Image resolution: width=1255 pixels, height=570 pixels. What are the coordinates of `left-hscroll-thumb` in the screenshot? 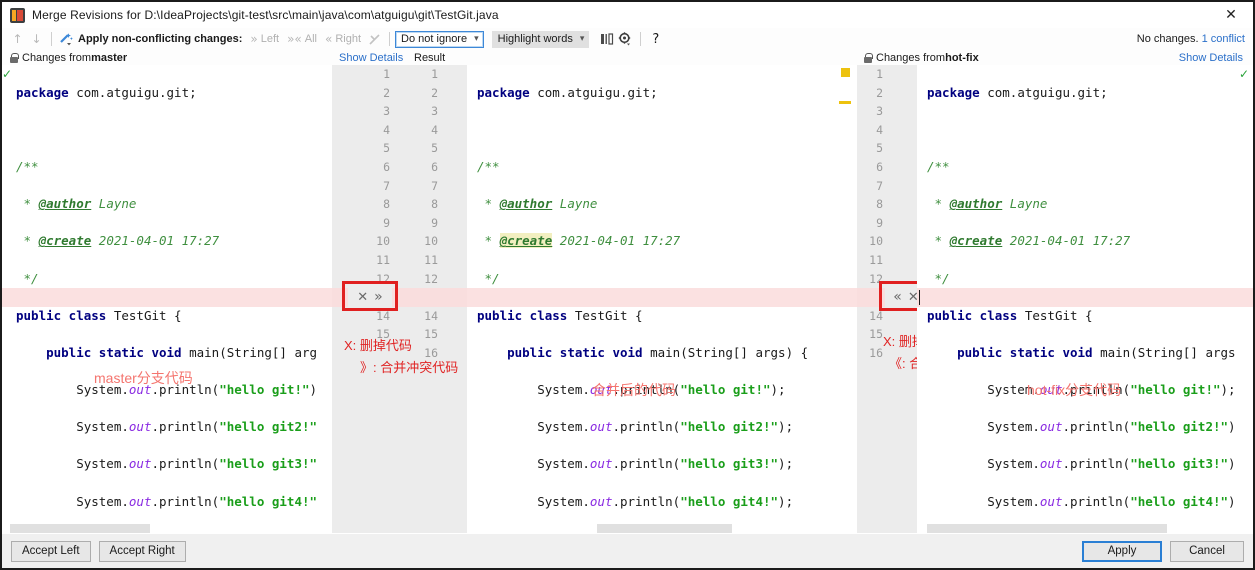 It's located at (80, 528).